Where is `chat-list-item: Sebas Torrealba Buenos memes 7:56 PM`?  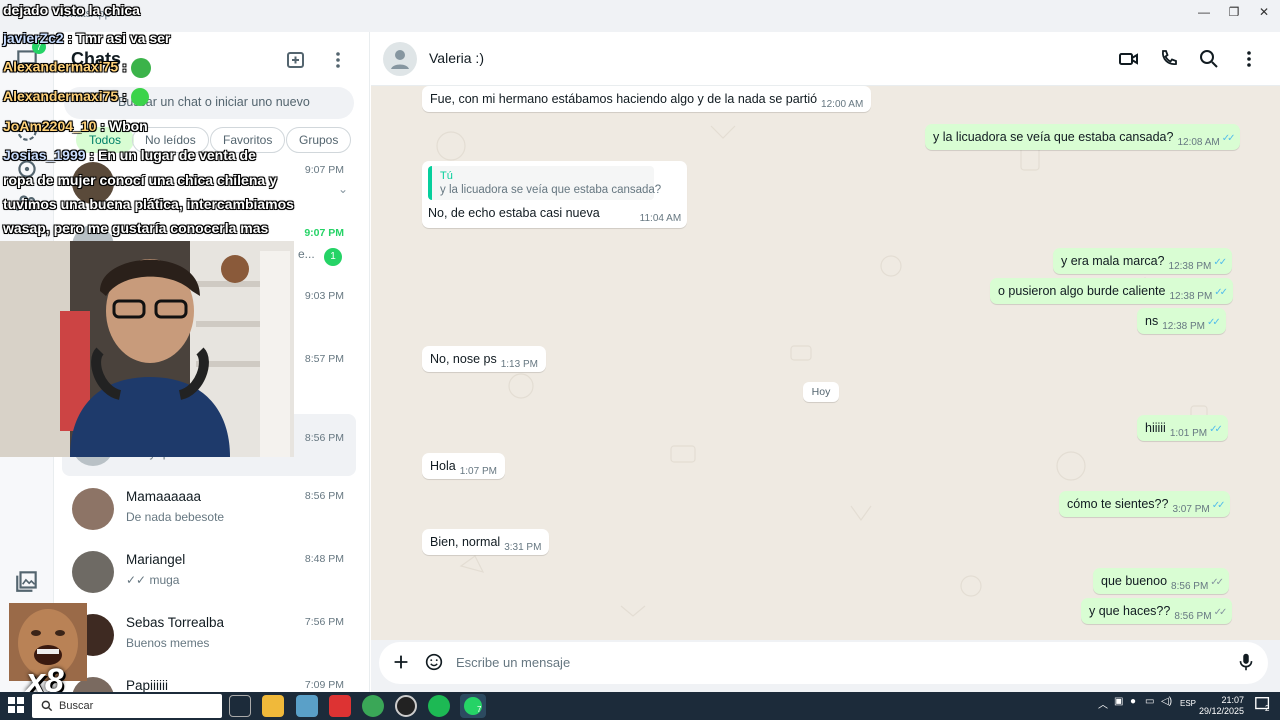
chat-list-item: Sebas Torrealba Buenos memes 7:56 PM is located at coordinates (209, 635).